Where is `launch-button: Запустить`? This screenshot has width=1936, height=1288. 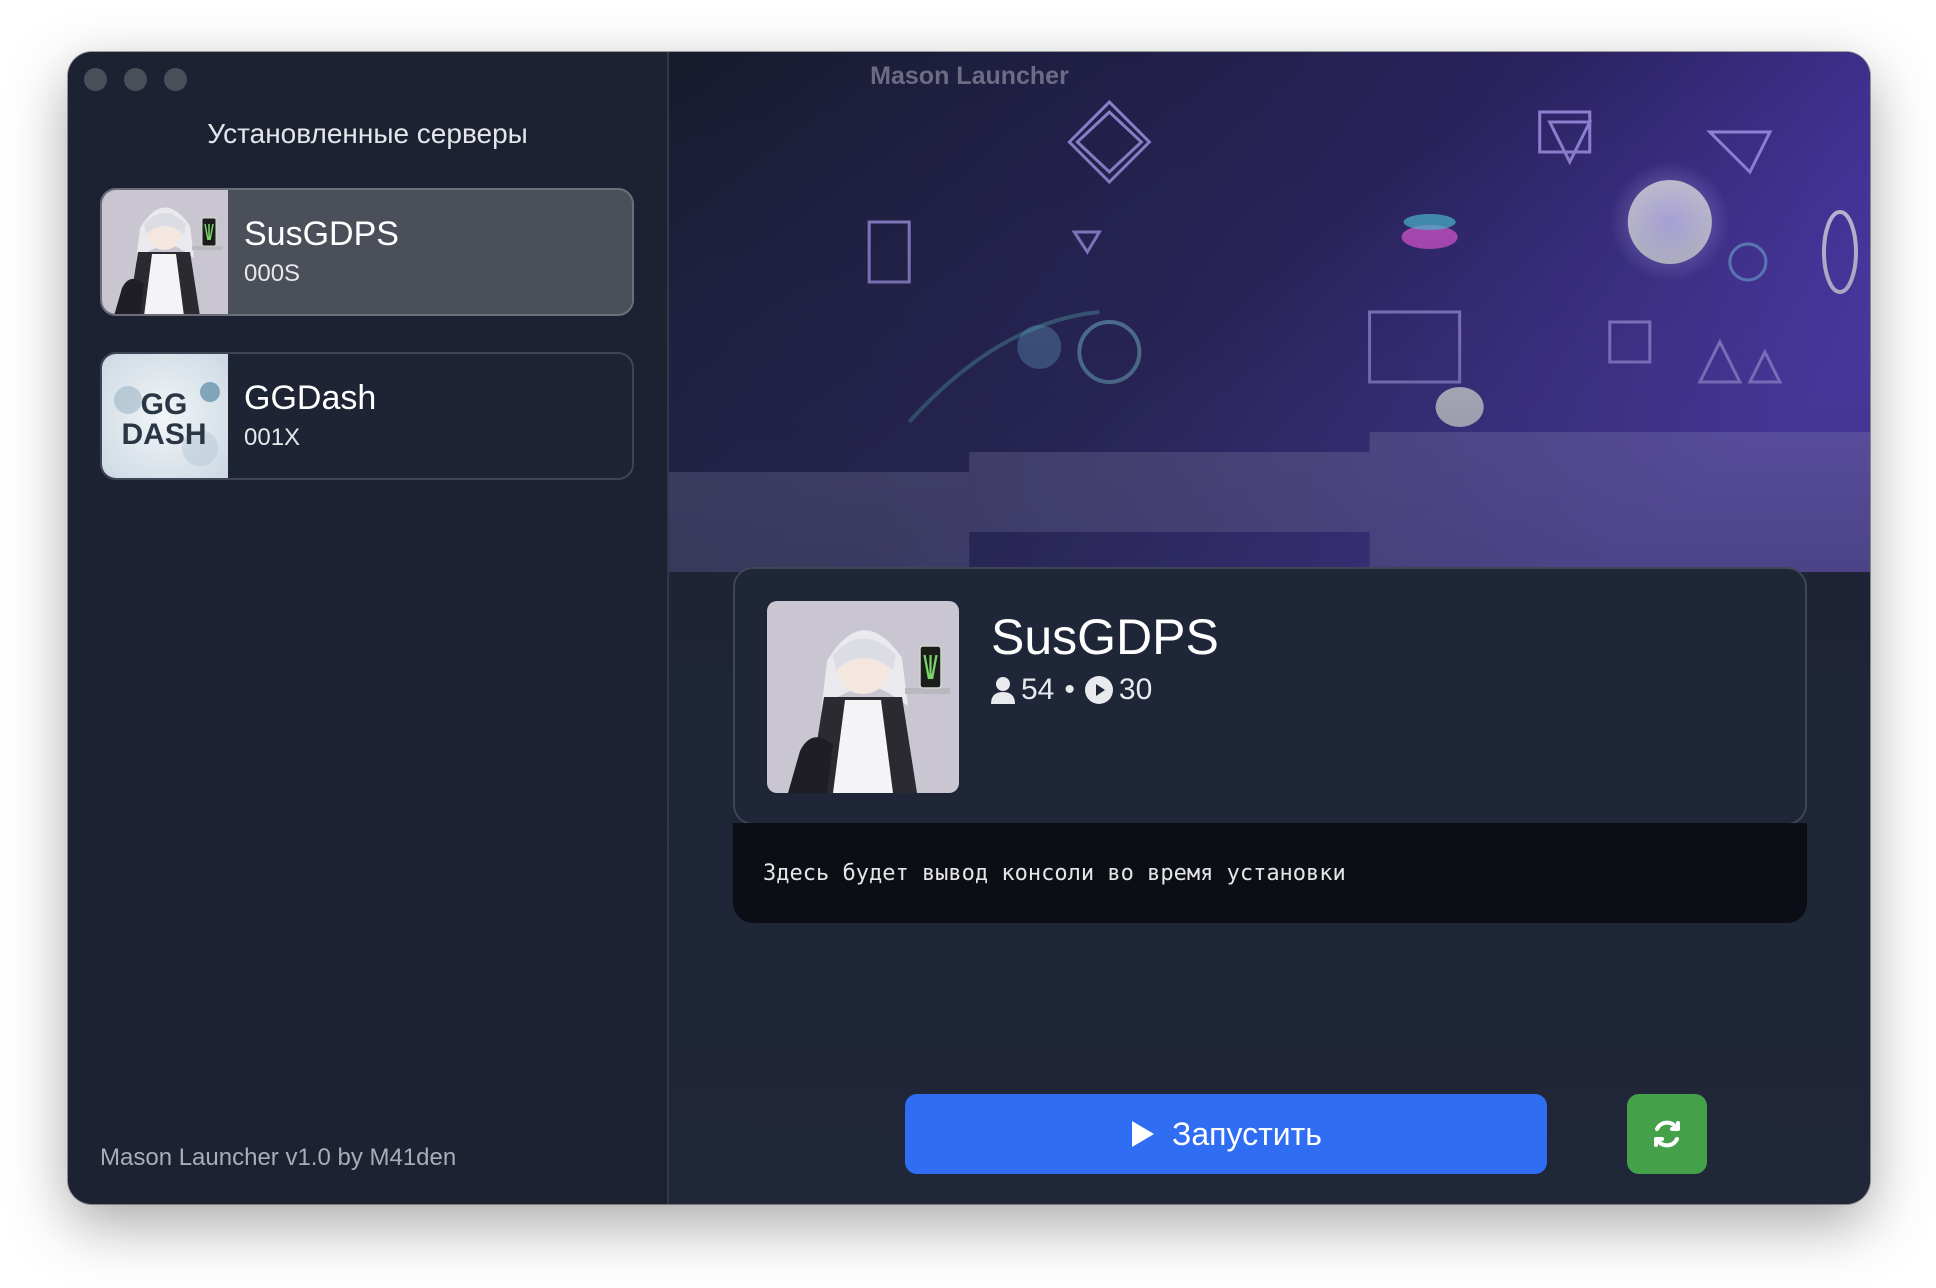
launch-button: Запустить is located at coordinates (1226, 1134).